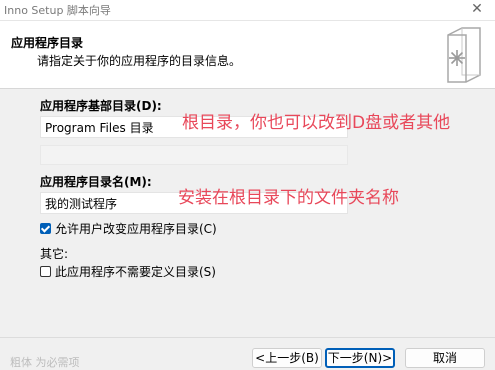 Image resolution: width=495 pixels, height=370 pixels. Describe the element at coordinates (136, 229) in the screenshot. I see `allow-change-label: 允许用户改变应用程序目录(C)` at that location.